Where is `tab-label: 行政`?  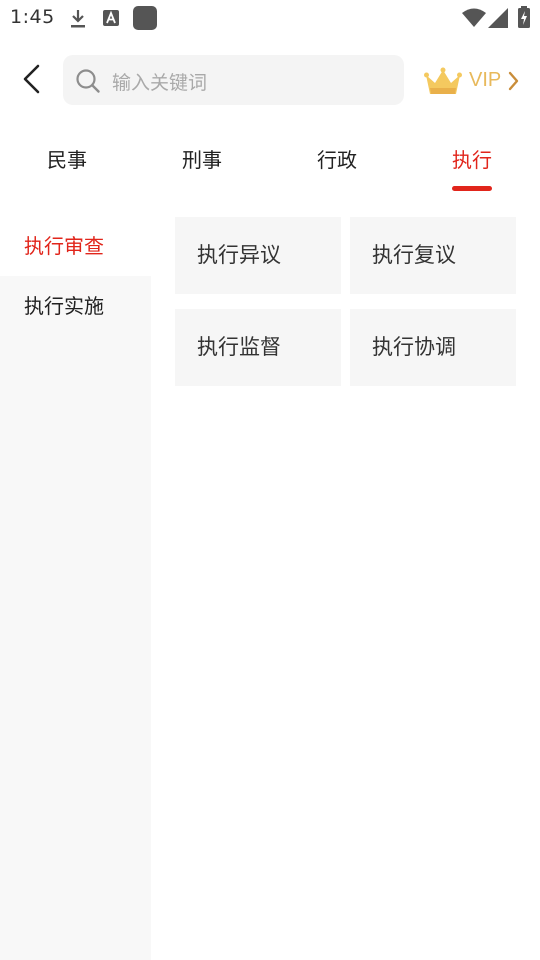 tab-label: 行政 is located at coordinates (337, 160).